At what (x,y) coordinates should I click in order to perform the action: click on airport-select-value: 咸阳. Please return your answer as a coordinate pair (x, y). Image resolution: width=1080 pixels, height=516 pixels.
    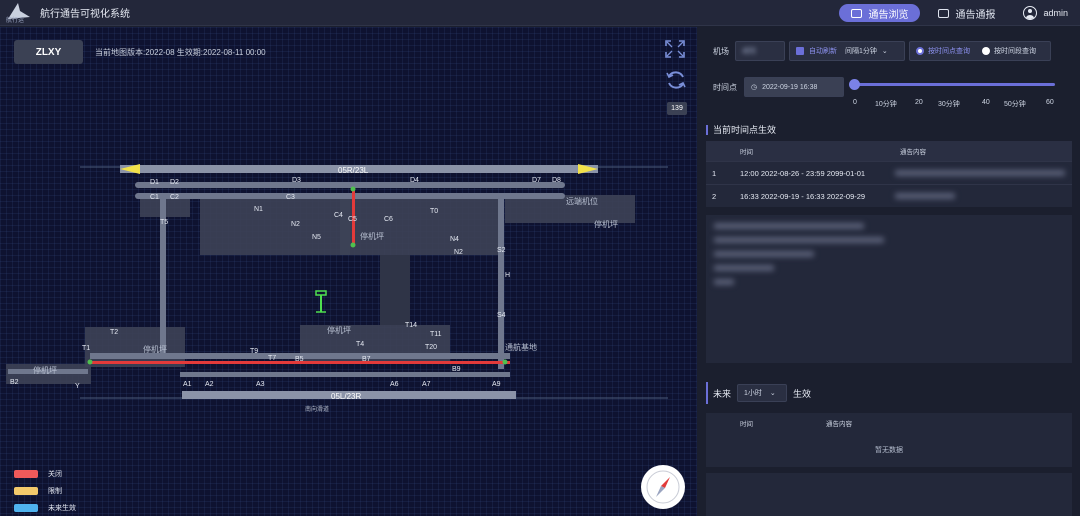
    Looking at the image, I should click on (749, 51).